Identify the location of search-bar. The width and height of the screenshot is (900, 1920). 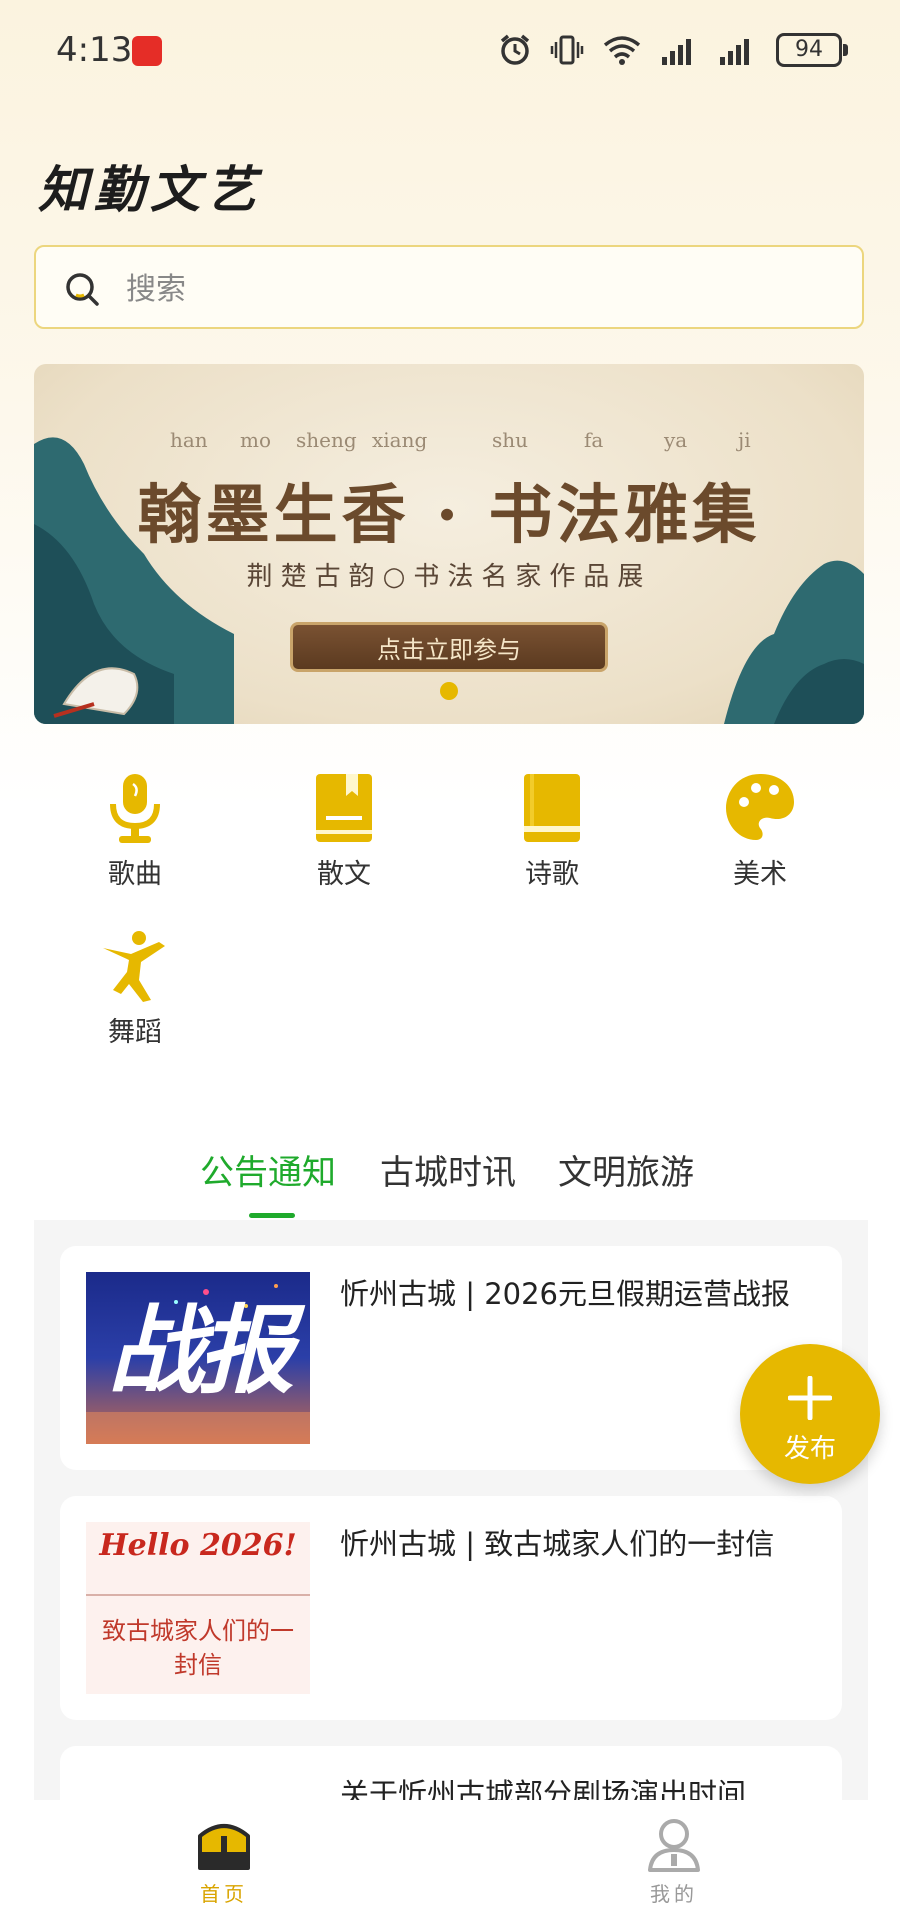
(449, 287).